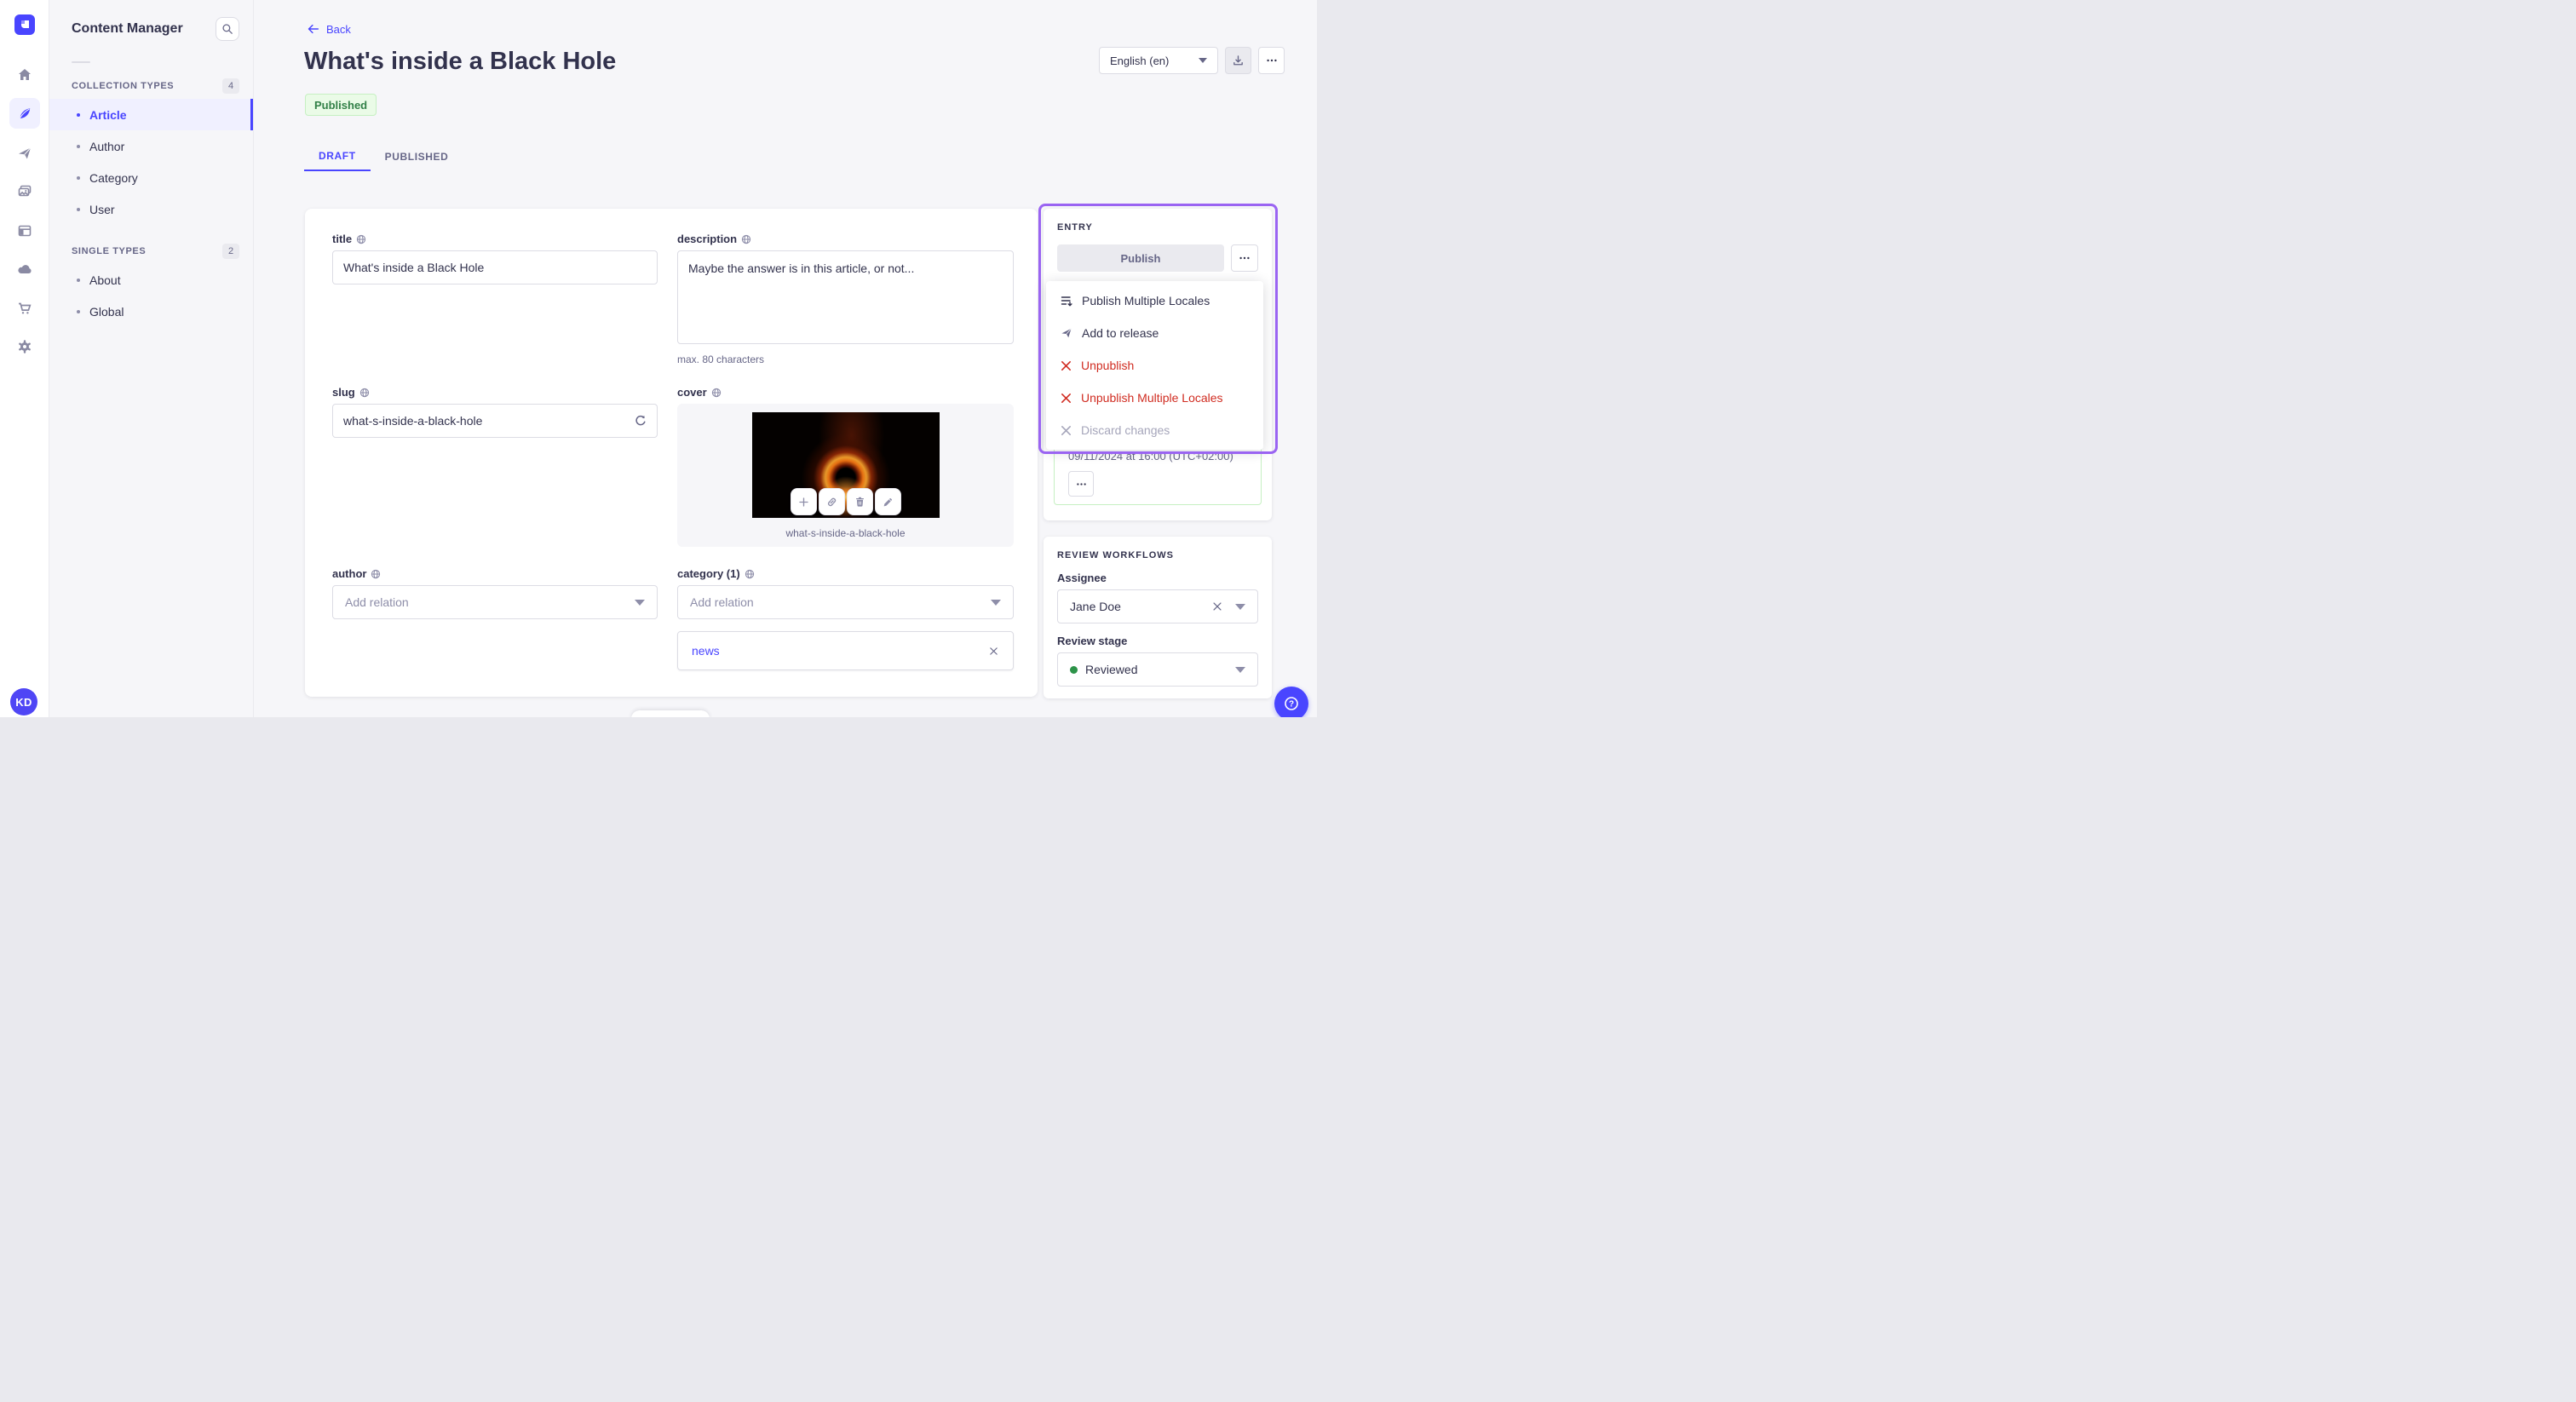  I want to click on schedule-datetime: 09/11/2024 at 16:00 (UTC+02:00), so click(1150, 456).